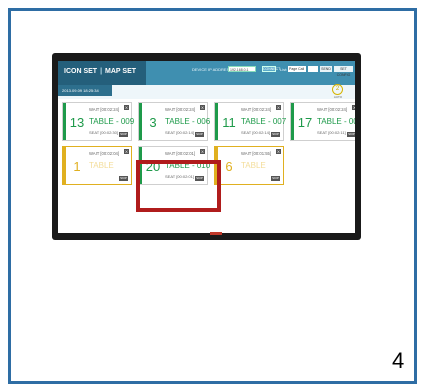 Image resolution: width=427 pixels, height=392 pixels. What do you see at coordinates (229, 122) in the screenshot?
I see `card-number: 11` at bounding box center [229, 122].